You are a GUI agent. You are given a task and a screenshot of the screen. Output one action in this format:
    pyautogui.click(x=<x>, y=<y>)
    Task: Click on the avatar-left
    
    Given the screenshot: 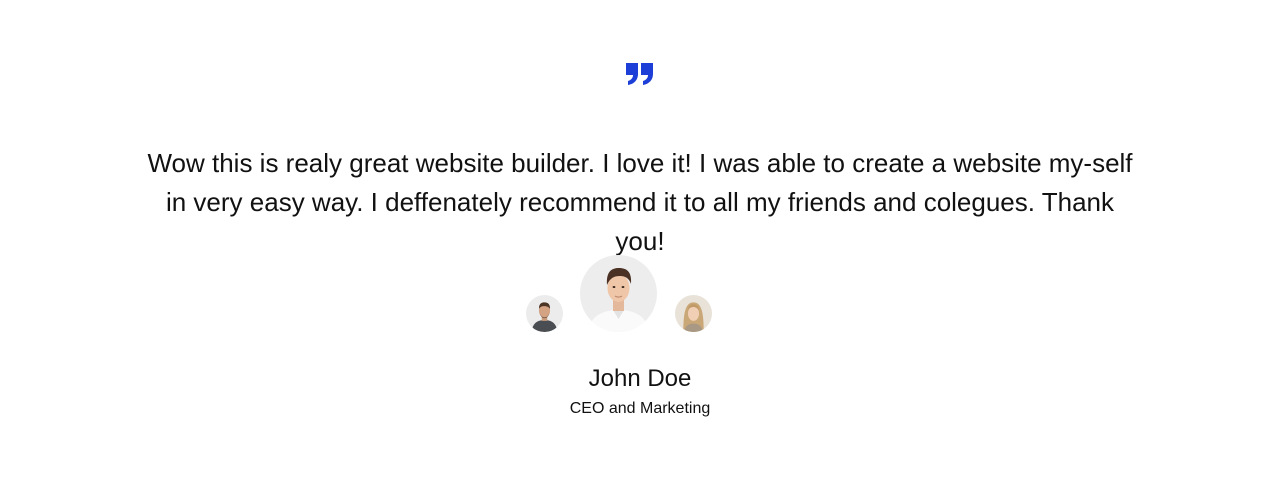 What is the action you would take?
    pyautogui.click(x=544, y=313)
    